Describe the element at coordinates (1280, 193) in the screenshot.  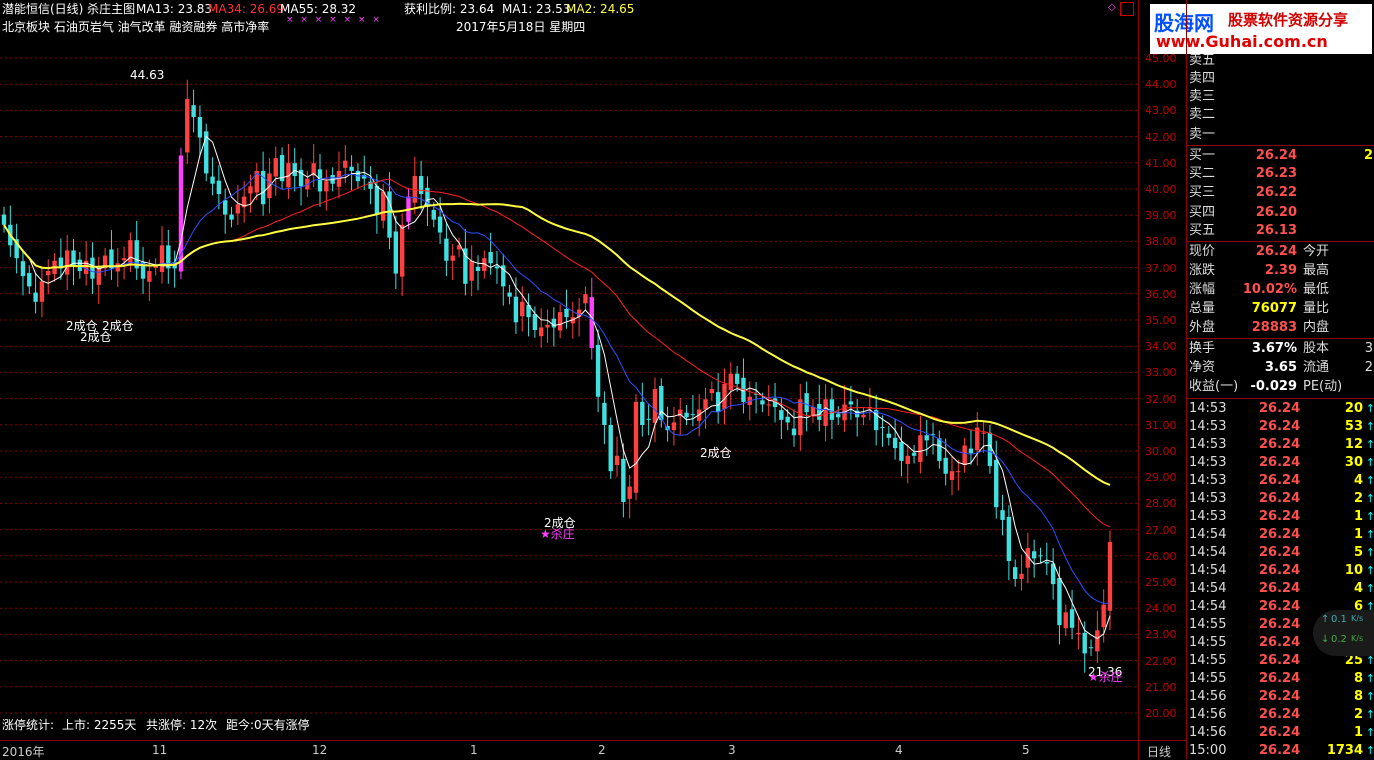
I see `buy-level: 买三 26.22` at that location.